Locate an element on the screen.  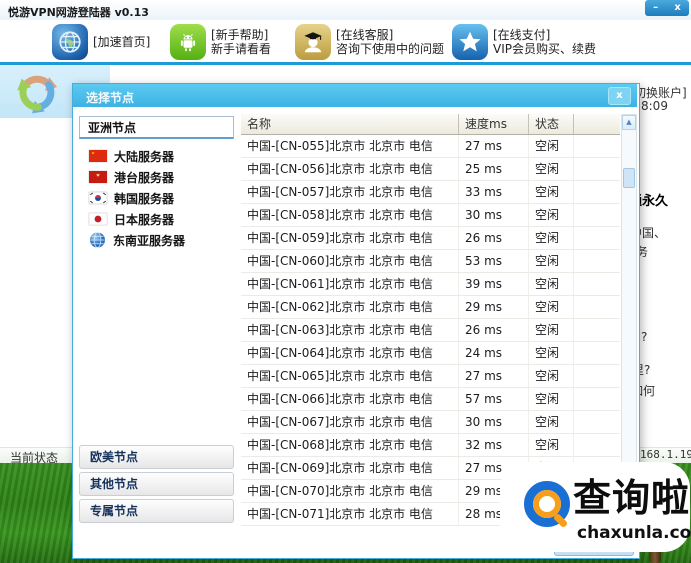
cell-speed: 26 ms is located at coordinates (494, 238).